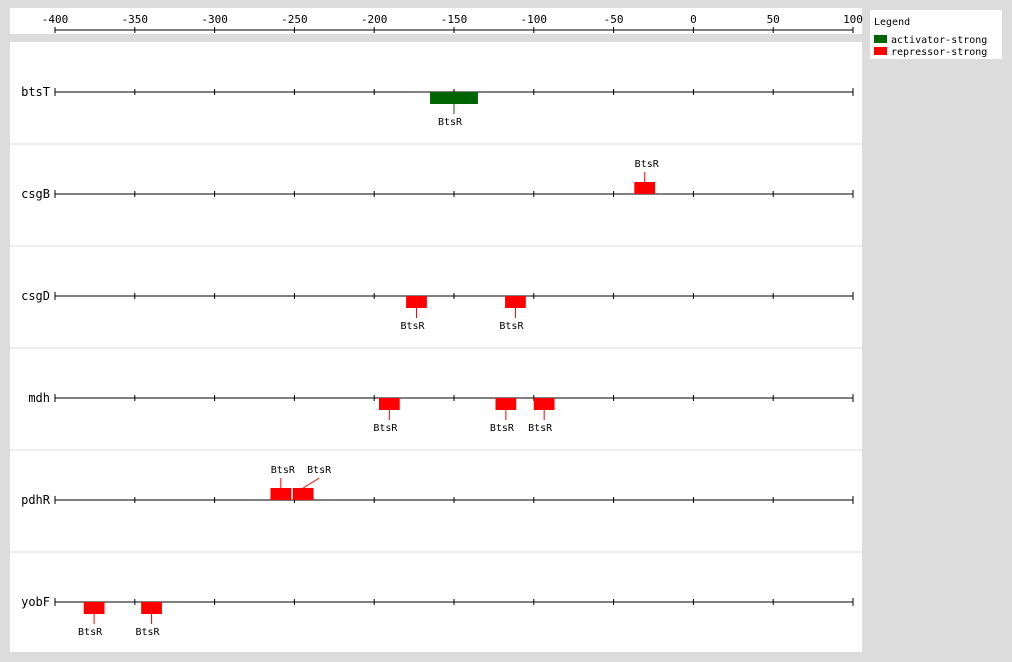  What do you see at coordinates (39, 398) in the screenshot?
I see `gene-label: mdh` at bounding box center [39, 398].